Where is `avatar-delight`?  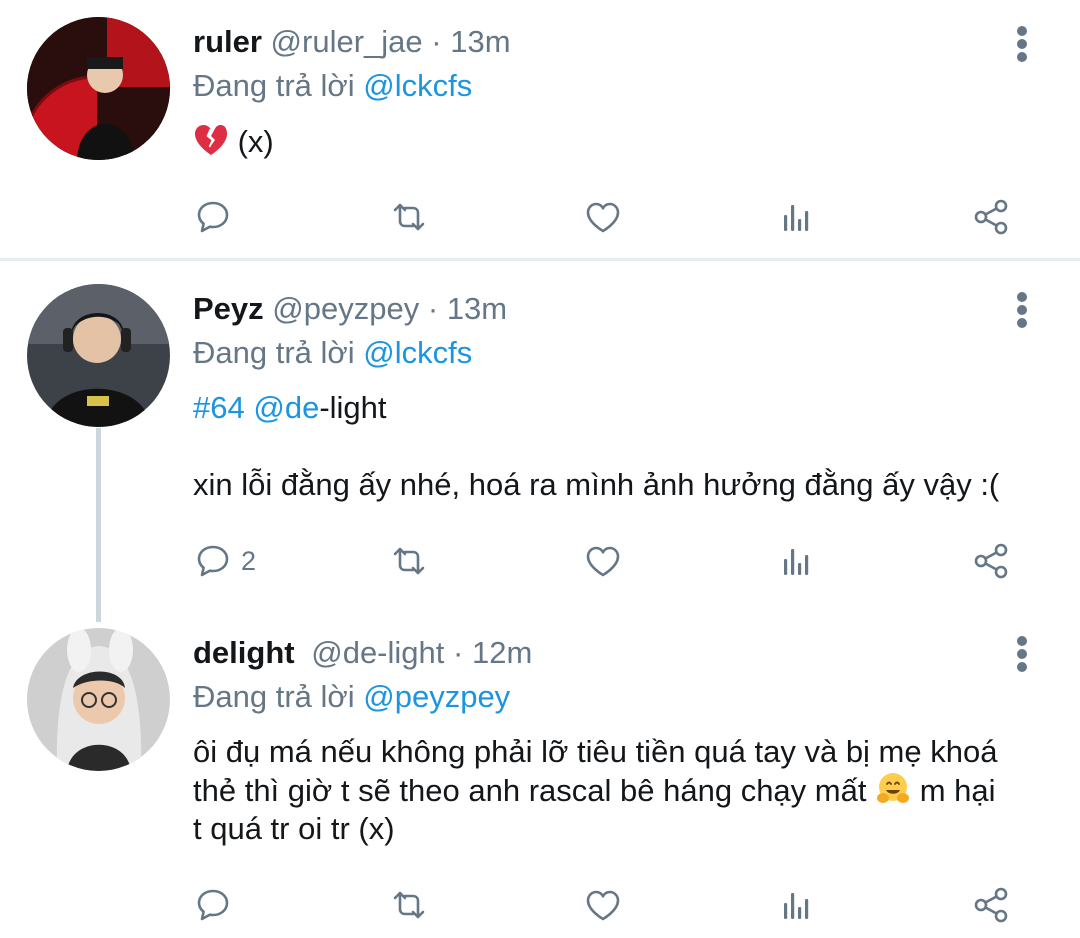
avatar-delight is located at coordinates (98, 699).